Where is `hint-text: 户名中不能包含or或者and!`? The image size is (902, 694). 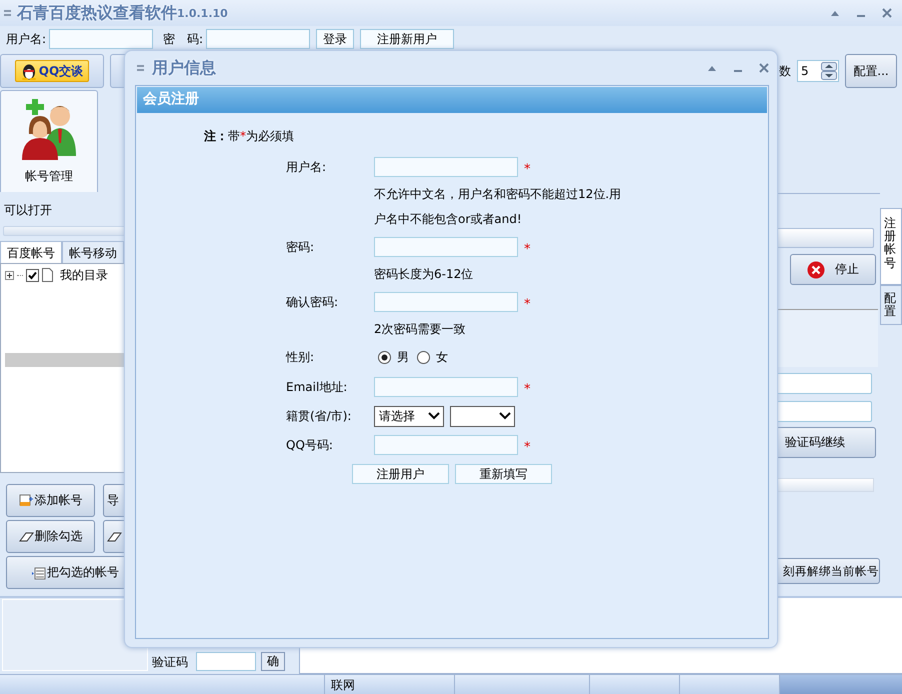 hint-text: 户名中不能包含or或者and! is located at coordinates (448, 219).